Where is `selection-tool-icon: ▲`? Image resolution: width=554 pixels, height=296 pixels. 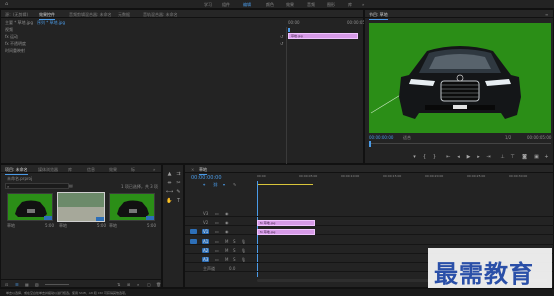
selection-tool-icon: ▲ is located at coordinates (169, 174).